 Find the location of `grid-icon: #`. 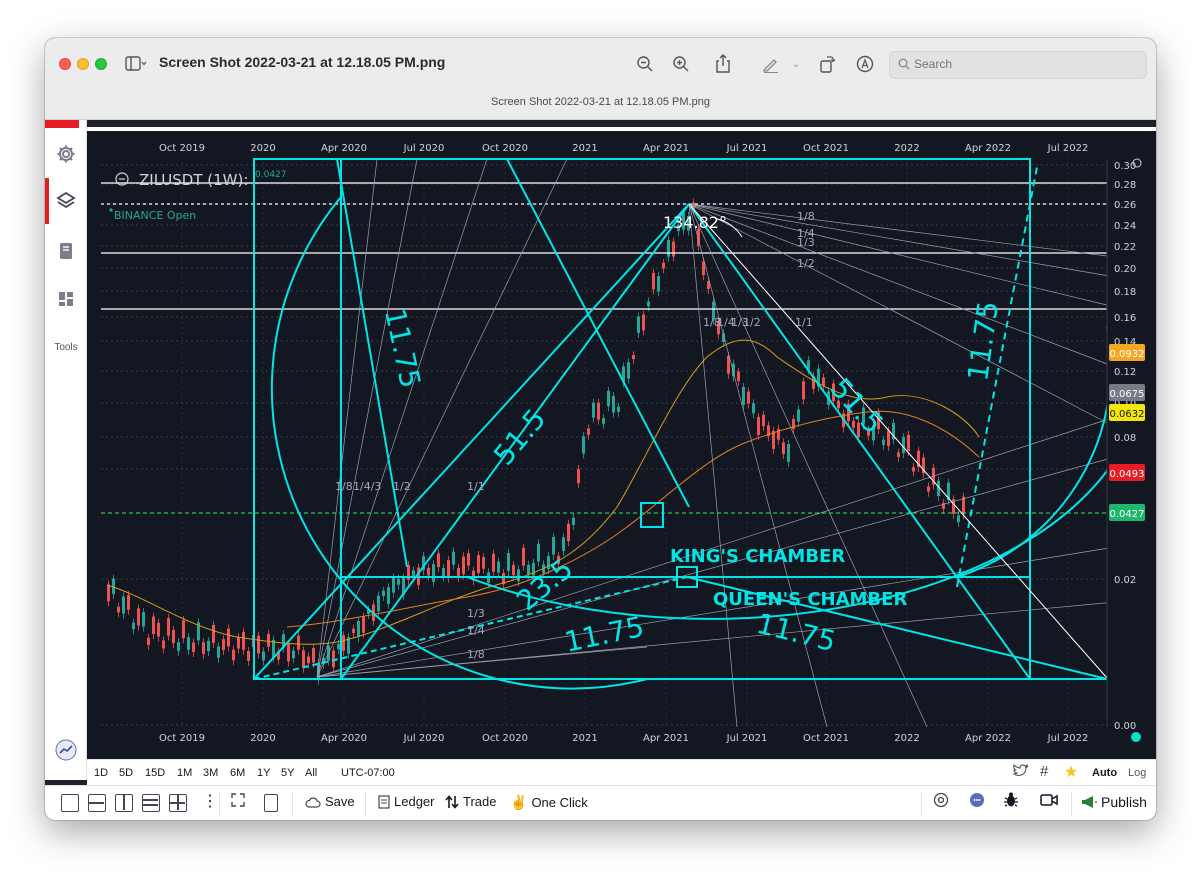

grid-icon: # is located at coordinates (1044, 771).